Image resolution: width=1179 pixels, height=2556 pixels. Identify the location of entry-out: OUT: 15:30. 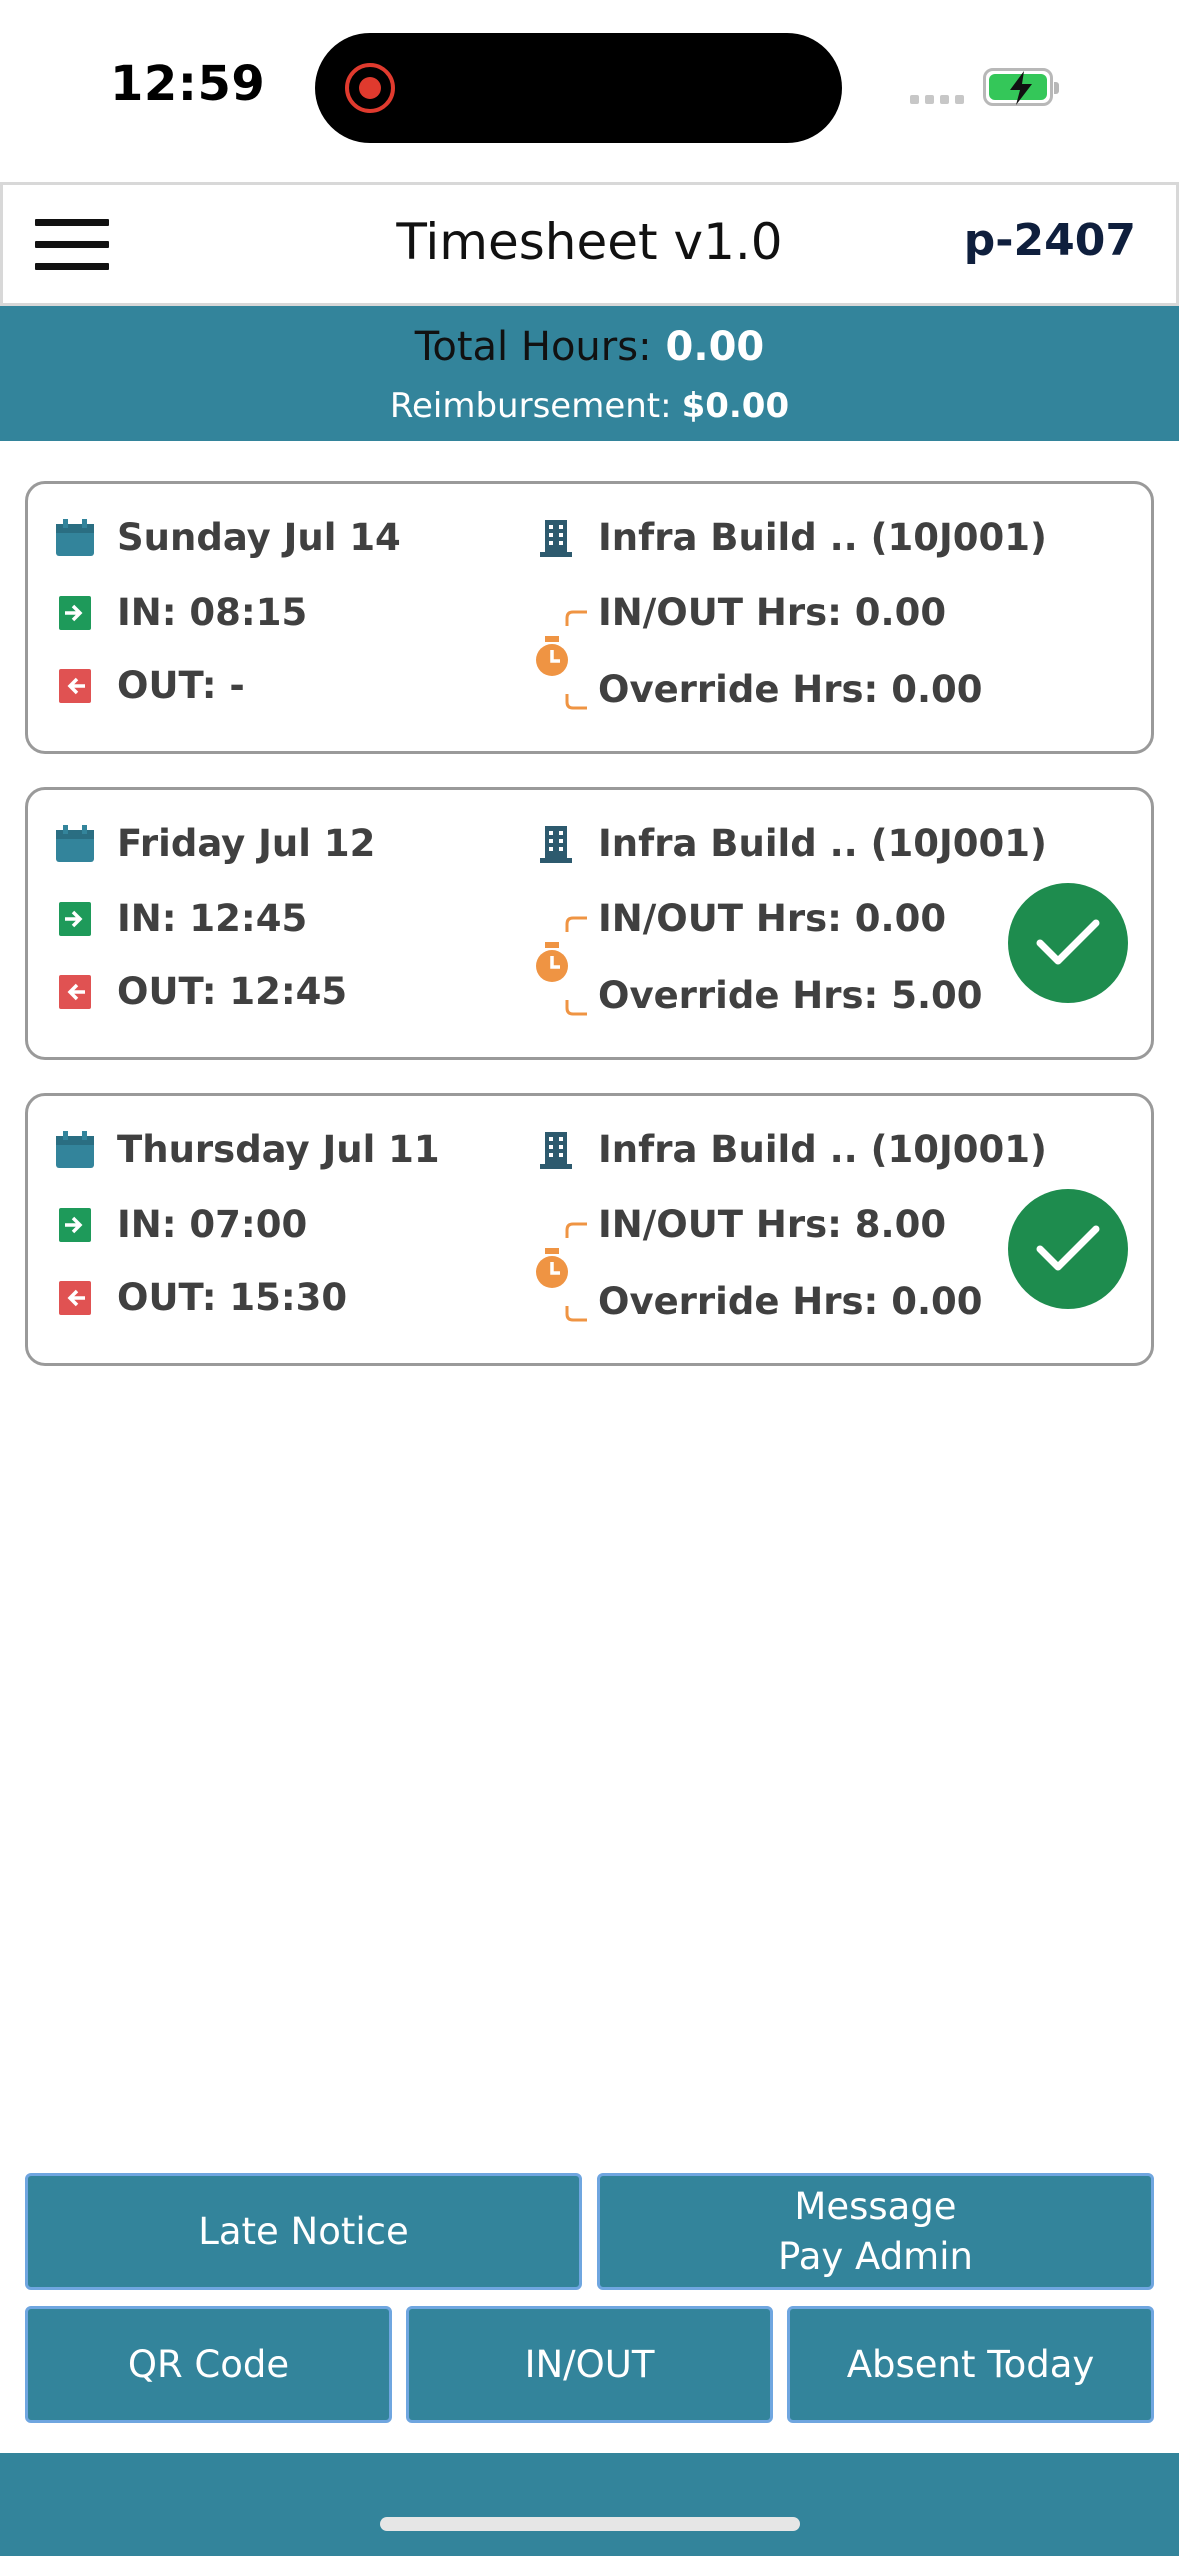
(201, 1297).